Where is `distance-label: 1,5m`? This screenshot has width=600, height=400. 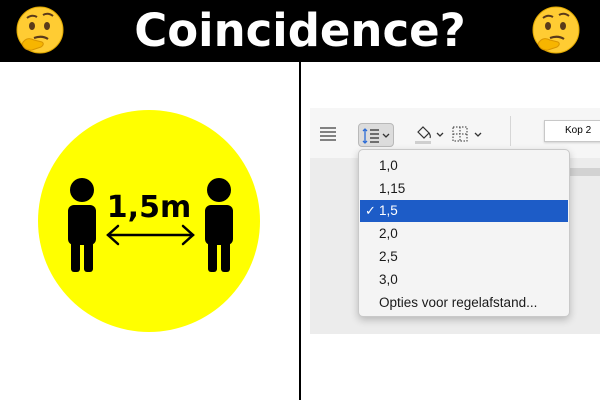
distance-label: 1,5m is located at coordinates (149, 207).